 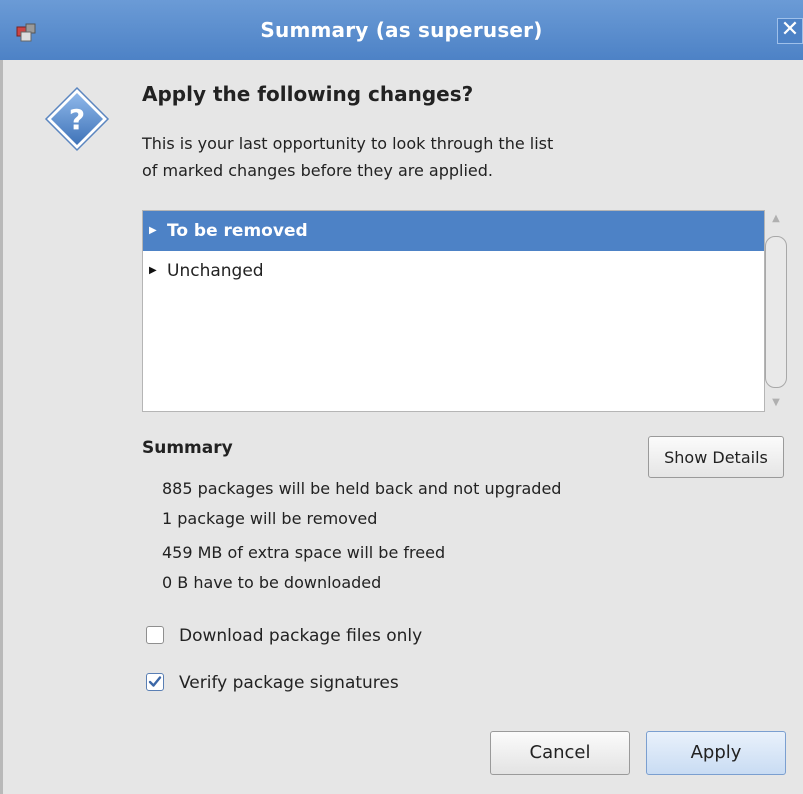 I want to click on scroll-down-arrow-icon: ▼, so click(x=776, y=403).